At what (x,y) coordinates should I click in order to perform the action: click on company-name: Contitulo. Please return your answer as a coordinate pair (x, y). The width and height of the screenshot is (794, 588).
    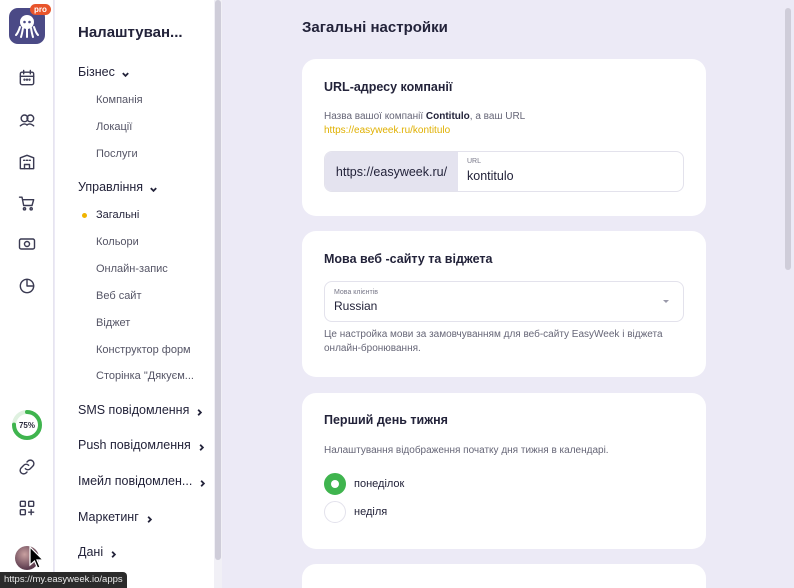
    Looking at the image, I should click on (447, 116).